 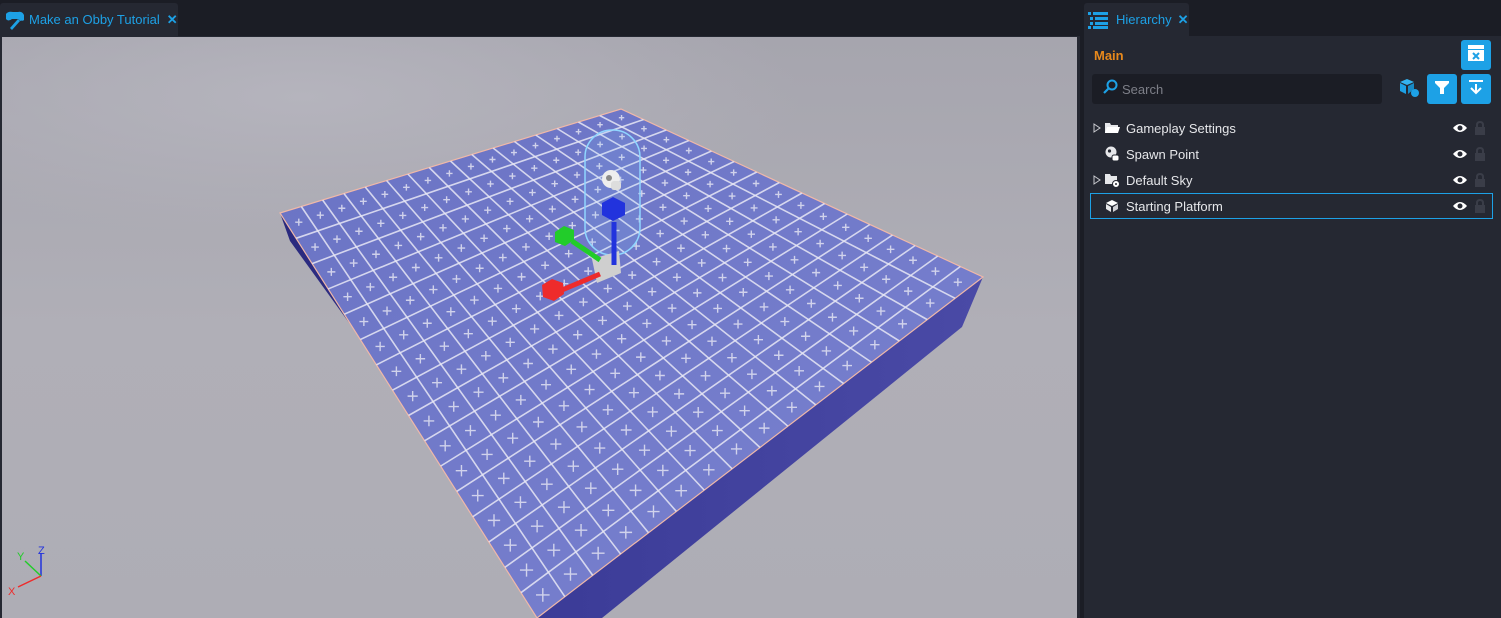 What do you see at coordinates (1174, 206) in the screenshot?
I see `item-label: Starting Platform` at bounding box center [1174, 206].